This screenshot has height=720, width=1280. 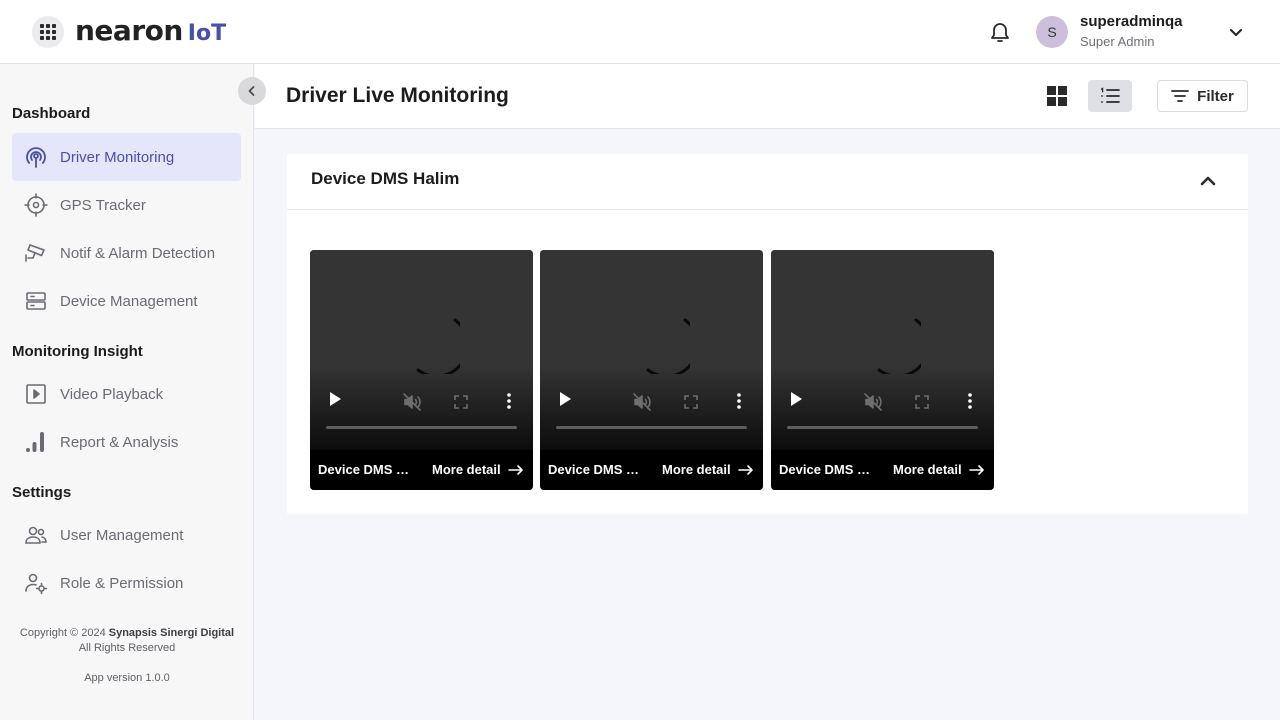 I want to click on sidebar-item-video-playback: Video Playback, so click(x=126, y=394).